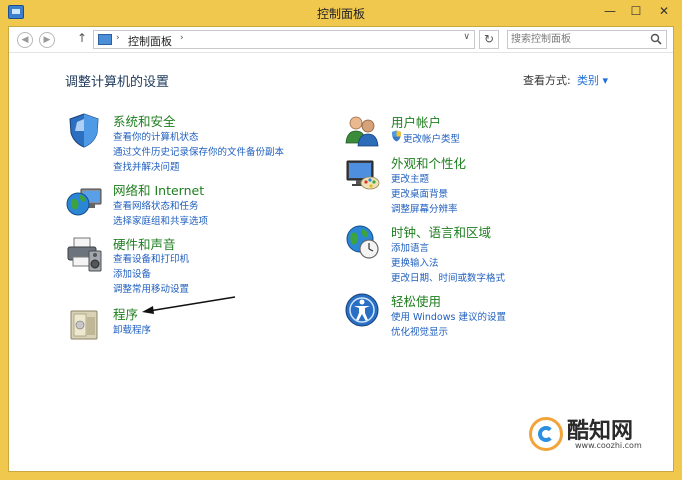  Describe the element at coordinates (419, 331) in the screenshot. I see `link-optimize-visual-display: 优化视觉显示` at that location.